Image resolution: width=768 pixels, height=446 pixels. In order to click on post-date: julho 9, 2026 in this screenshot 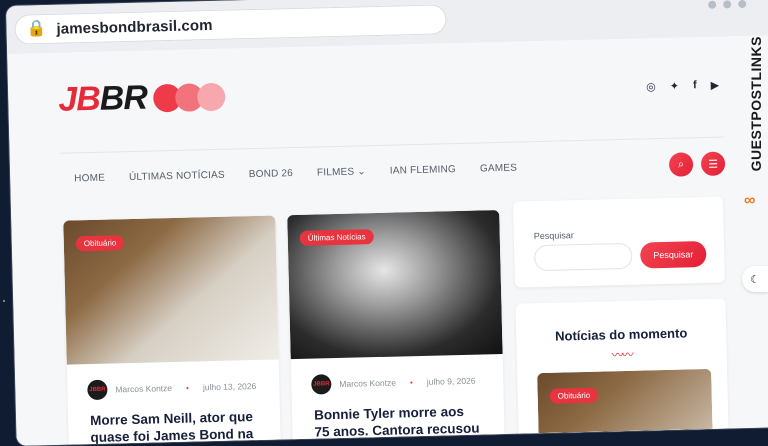, I will do `click(451, 381)`.